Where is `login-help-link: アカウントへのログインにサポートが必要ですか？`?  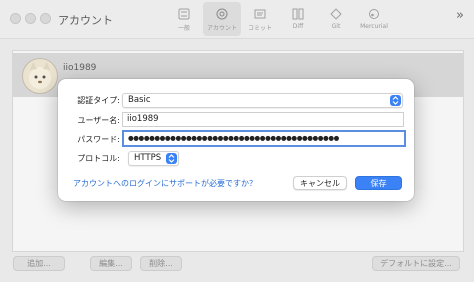 login-help-link: アカウントへのログインにサポートが必要ですか？ is located at coordinates (165, 183).